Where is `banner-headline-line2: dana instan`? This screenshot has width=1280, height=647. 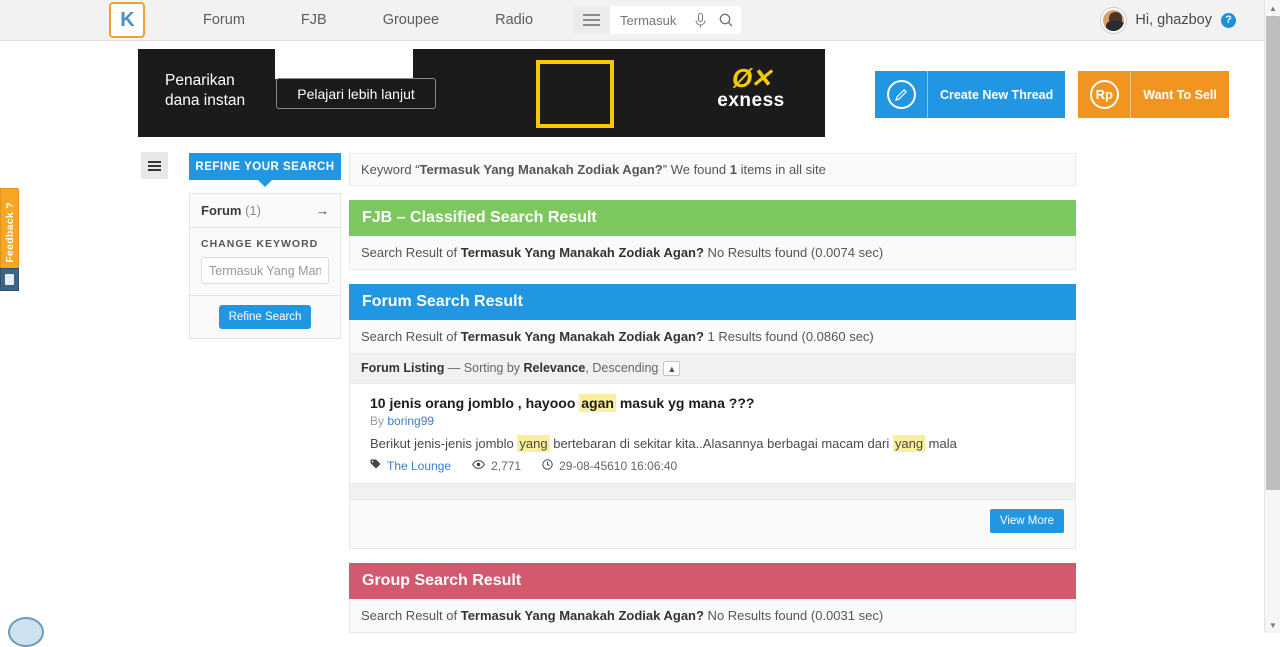
banner-headline-line2: dana instan is located at coordinates (205, 100).